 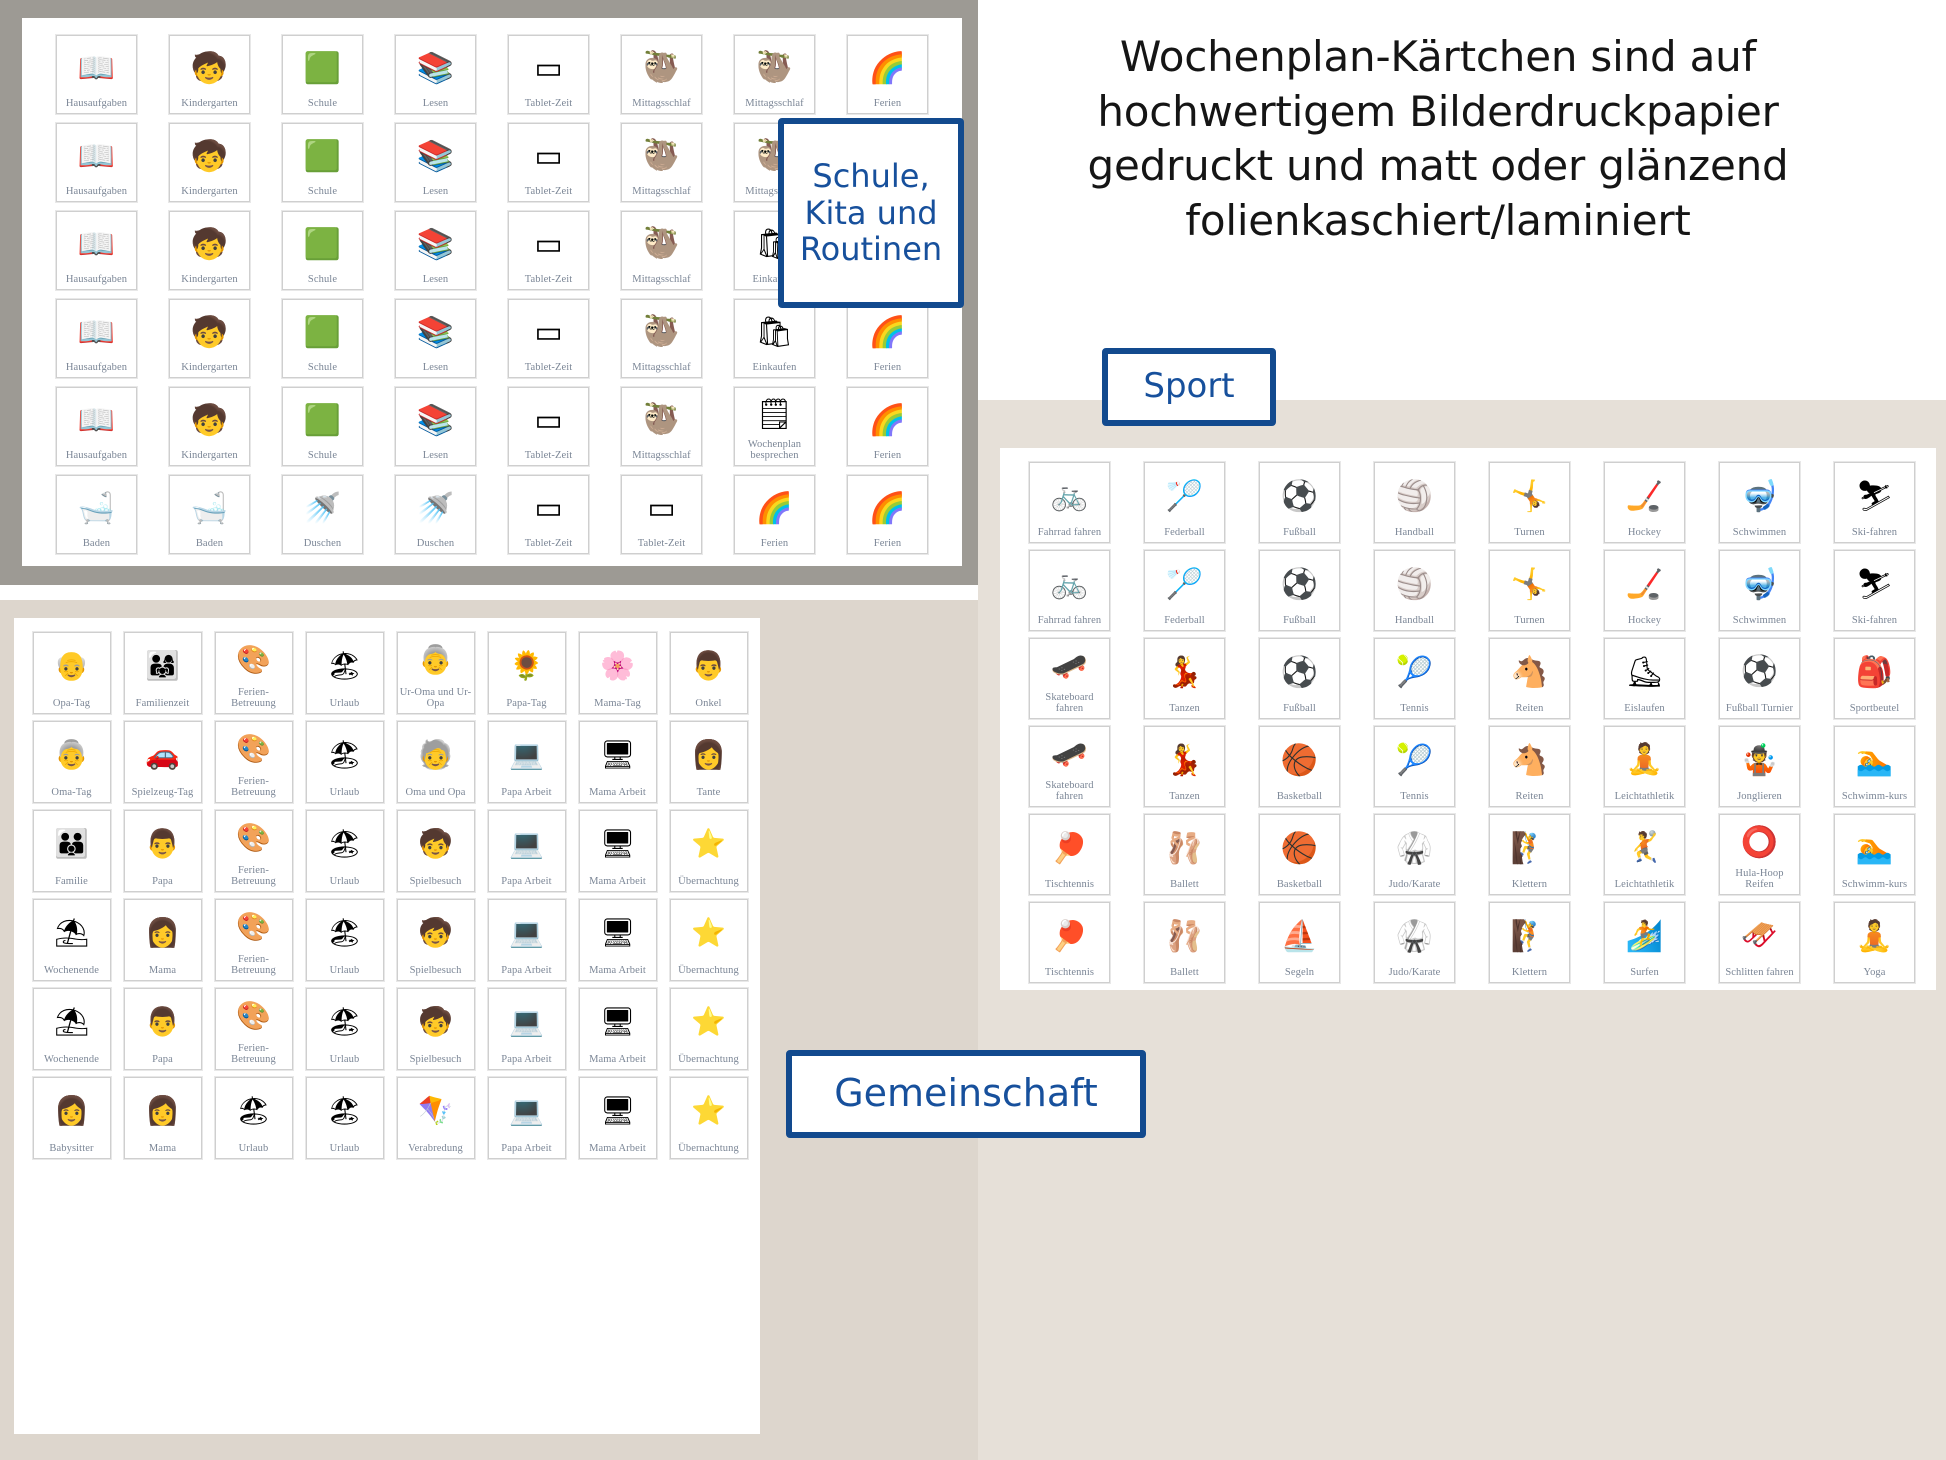 I want to click on sport-card: ⭕ Hula-Hoop Reifen, so click(x=1759, y=854).